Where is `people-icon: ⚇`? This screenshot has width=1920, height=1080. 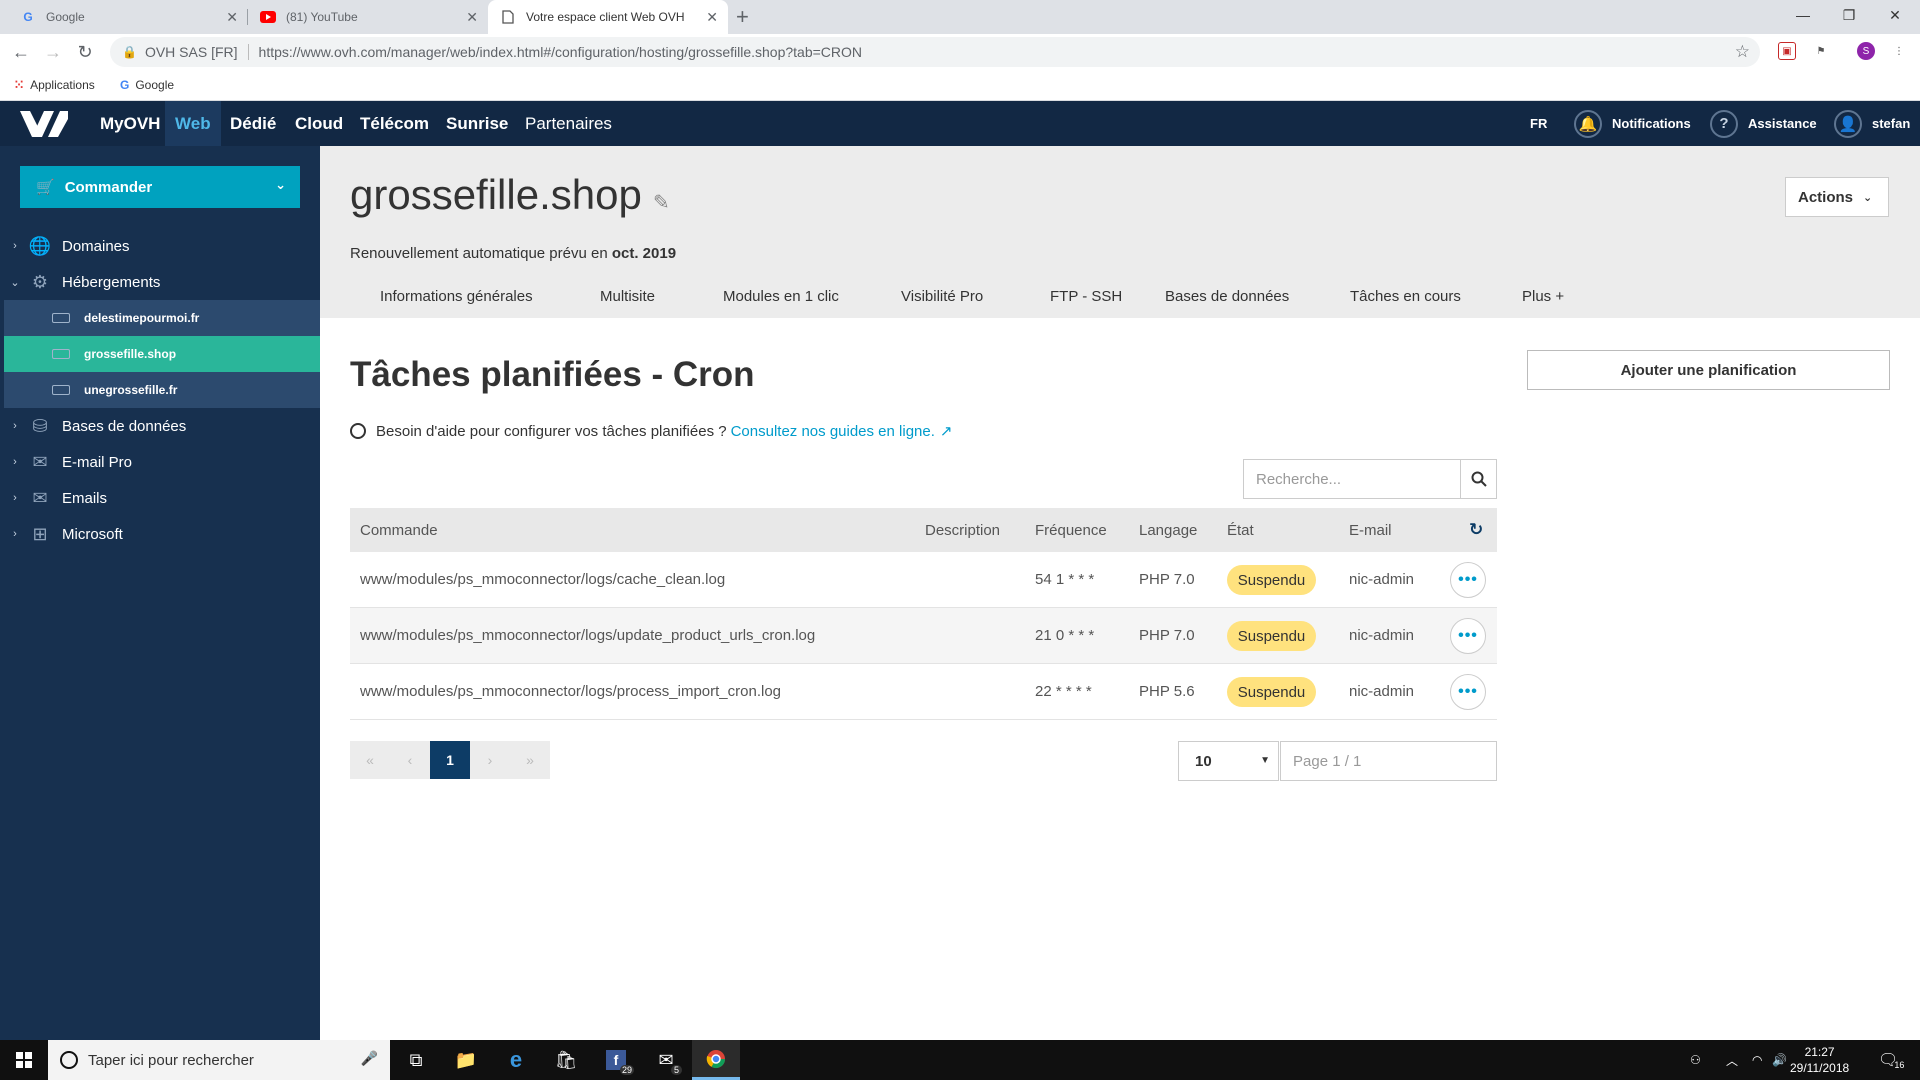
people-icon: ⚇ is located at coordinates (1695, 1060).